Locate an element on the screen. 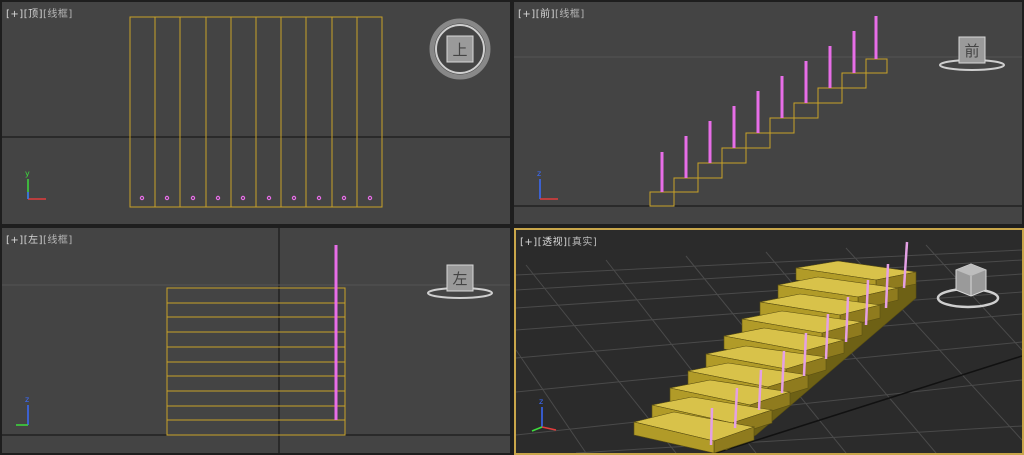  stair-front-wireframe is located at coordinates (768, 132).